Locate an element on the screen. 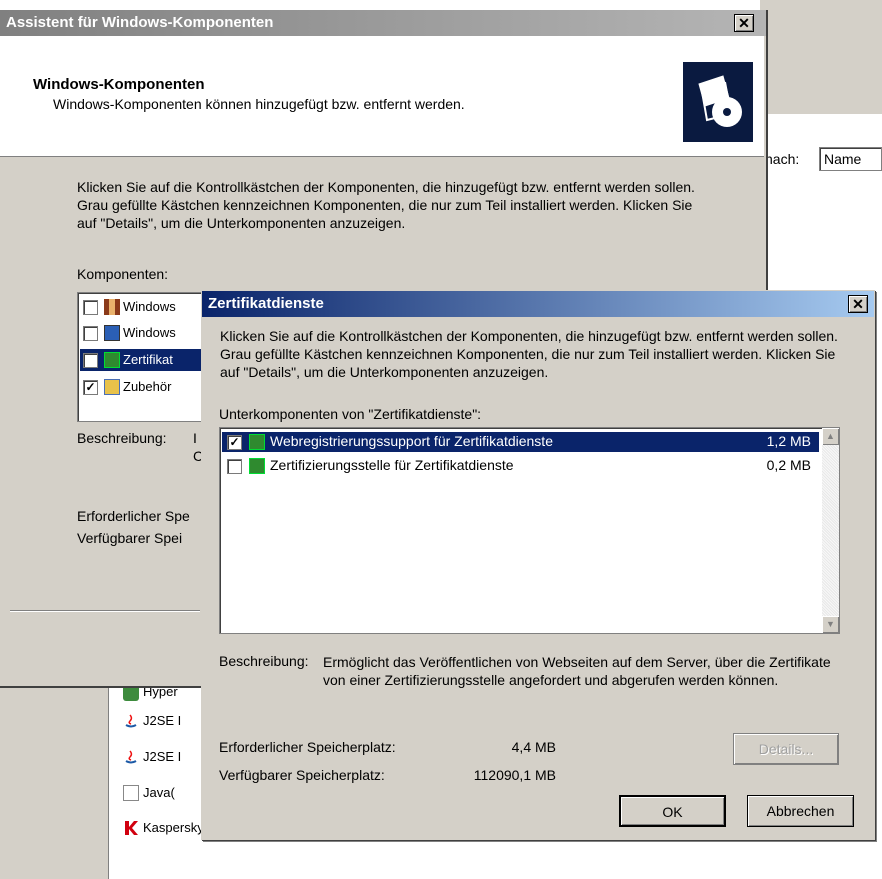 The width and height of the screenshot is (882, 879). kaspersky-icon is located at coordinates (131, 828).